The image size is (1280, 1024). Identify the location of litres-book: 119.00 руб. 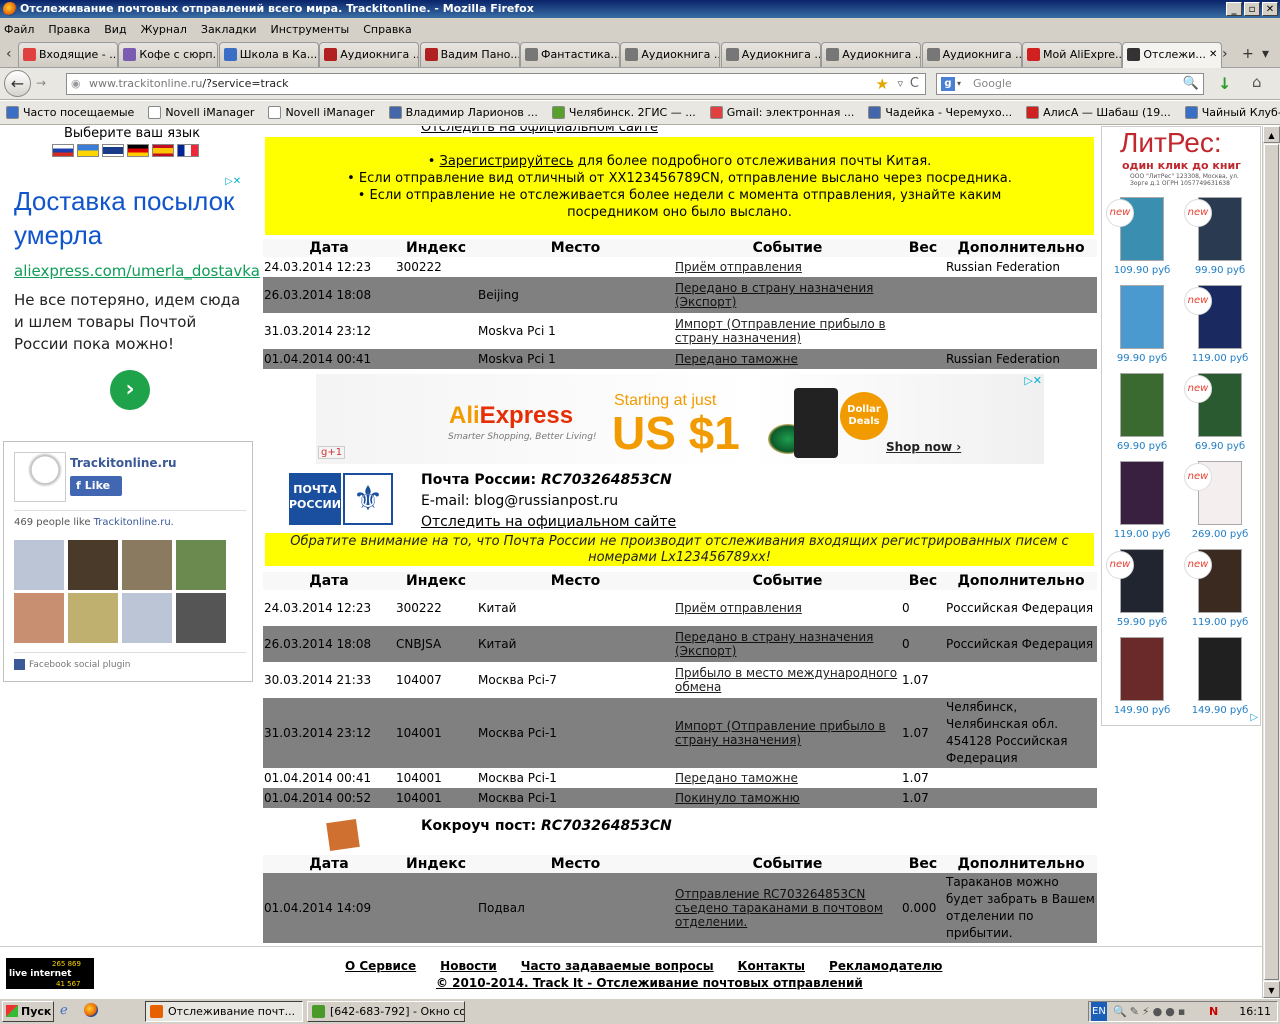
(1142, 502).